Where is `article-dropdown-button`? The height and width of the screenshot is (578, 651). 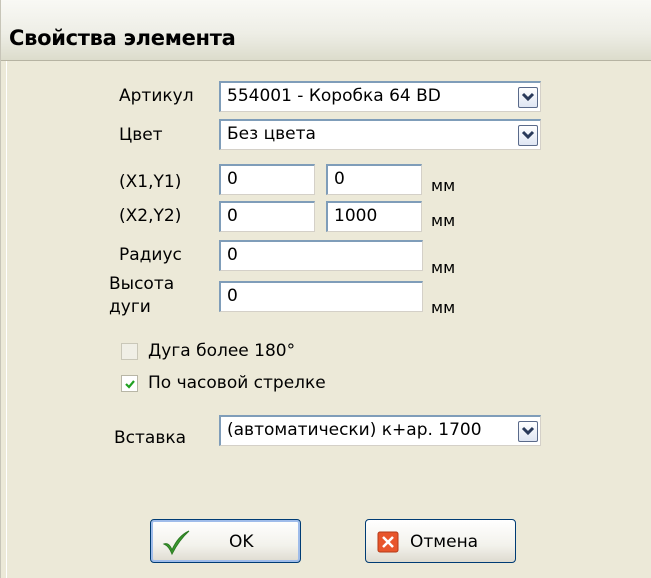 article-dropdown-button is located at coordinates (528, 97).